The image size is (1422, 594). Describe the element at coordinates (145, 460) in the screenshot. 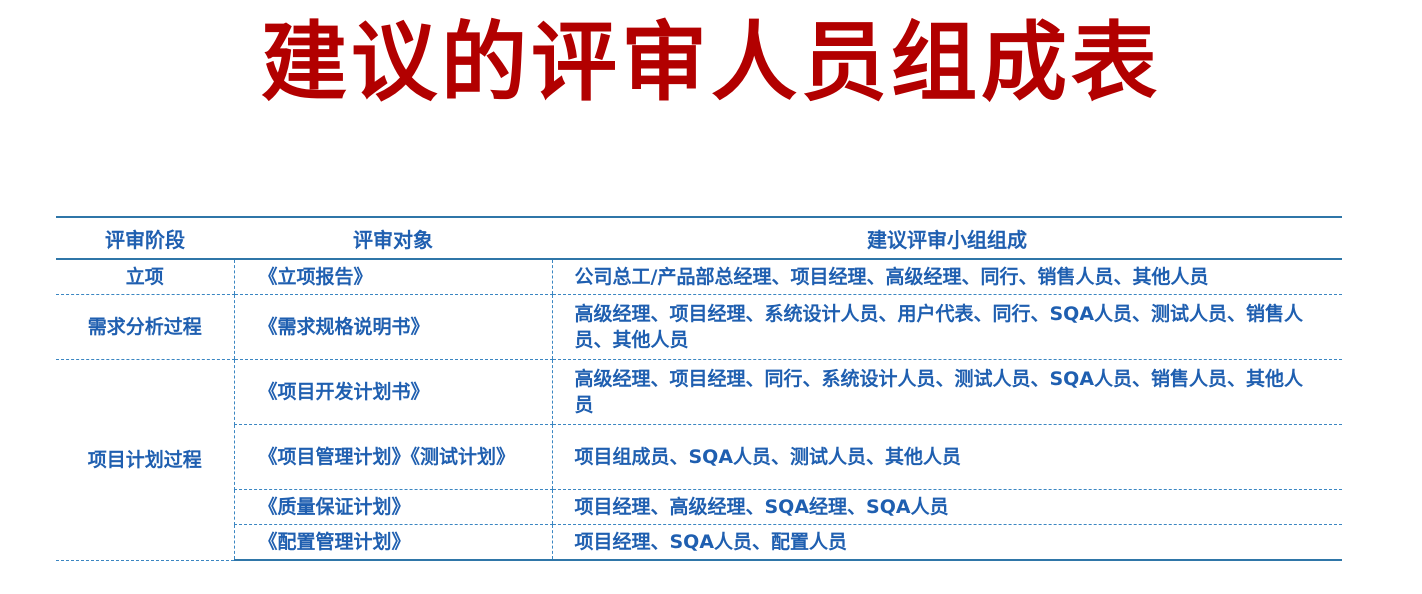

I see `stage-cell: 项目计划过程` at that location.